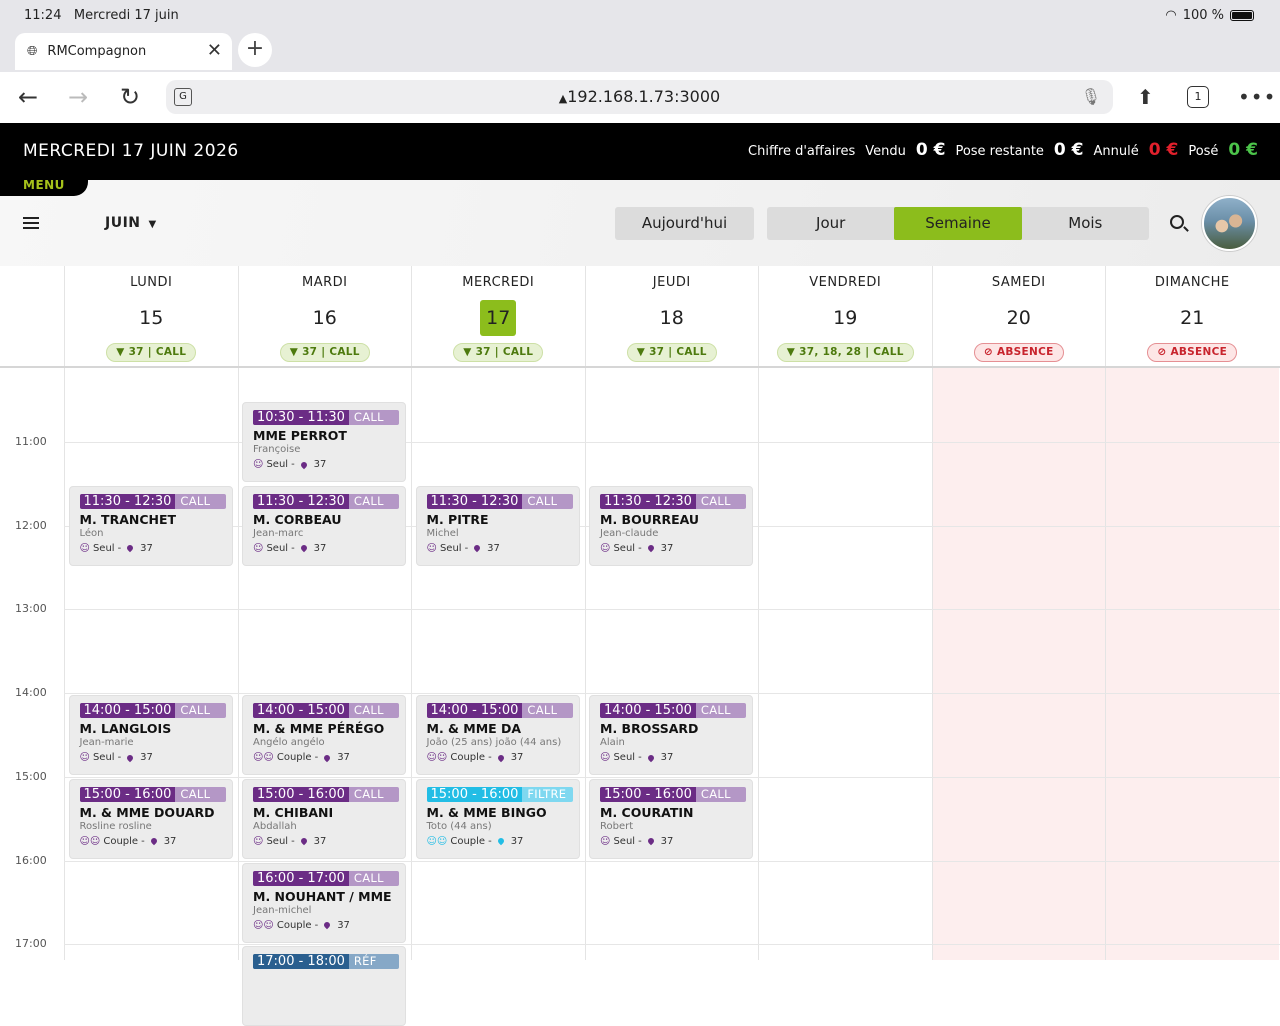  I want to click on appointment-type: CALL, so click(195, 500).